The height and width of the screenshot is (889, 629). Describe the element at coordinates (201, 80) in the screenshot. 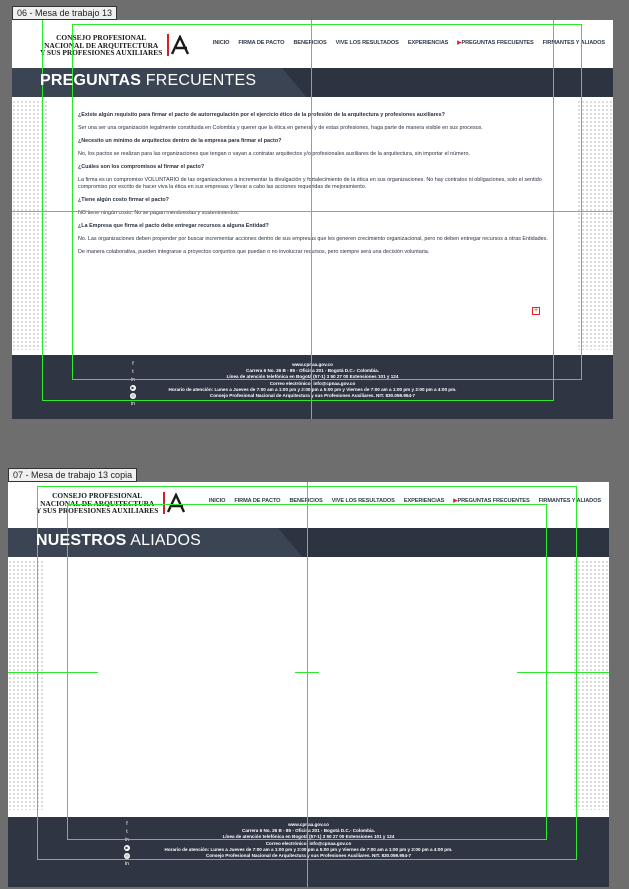

I see `page-title-light: FRECUENTES` at that location.